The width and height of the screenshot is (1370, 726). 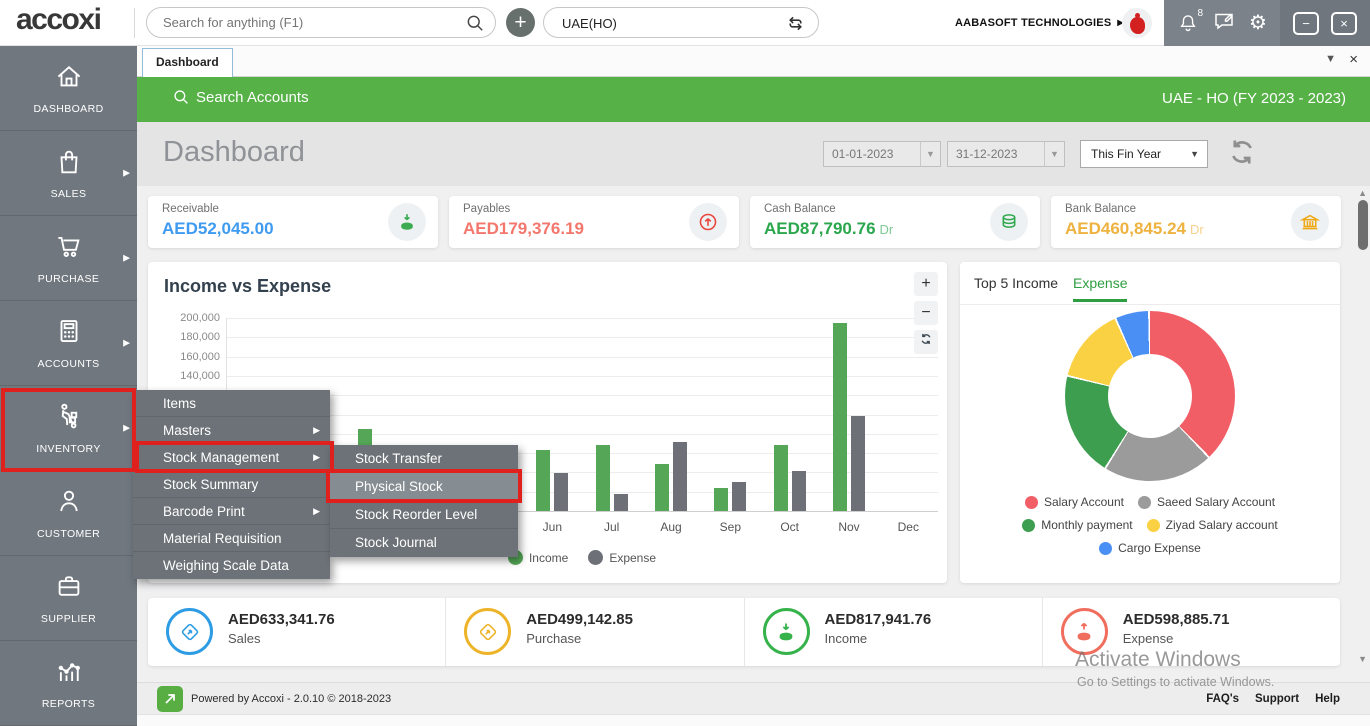 What do you see at coordinates (1196, 222) in the screenshot?
I see `summary-card-bank-balance: Bank Balance AED460,845.24 Dr` at bounding box center [1196, 222].